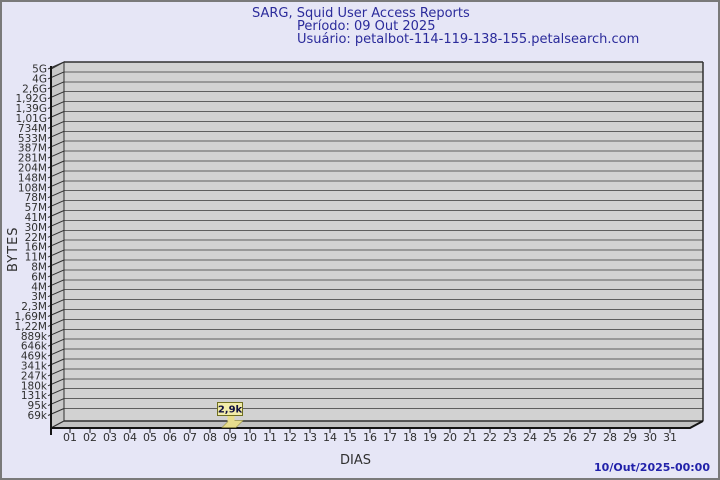 This screenshot has height=480, width=720. I want to click on x-tick-label: 31, so click(670, 437).